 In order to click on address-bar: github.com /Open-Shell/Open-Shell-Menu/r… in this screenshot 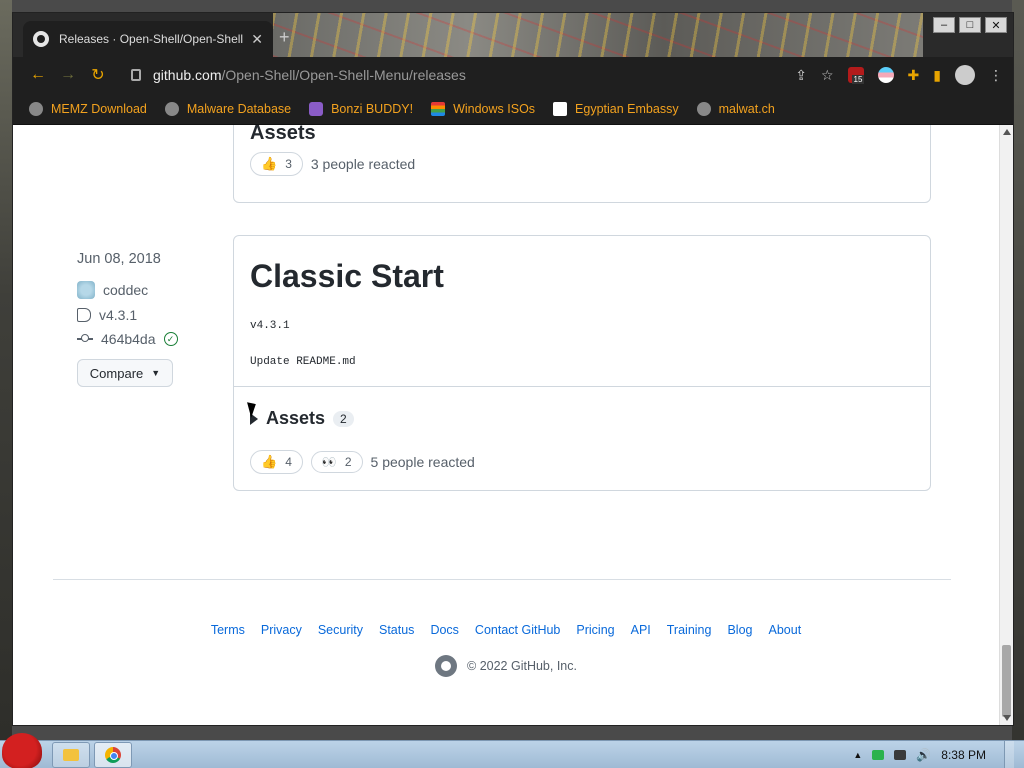, I will do `click(454, 75)`.